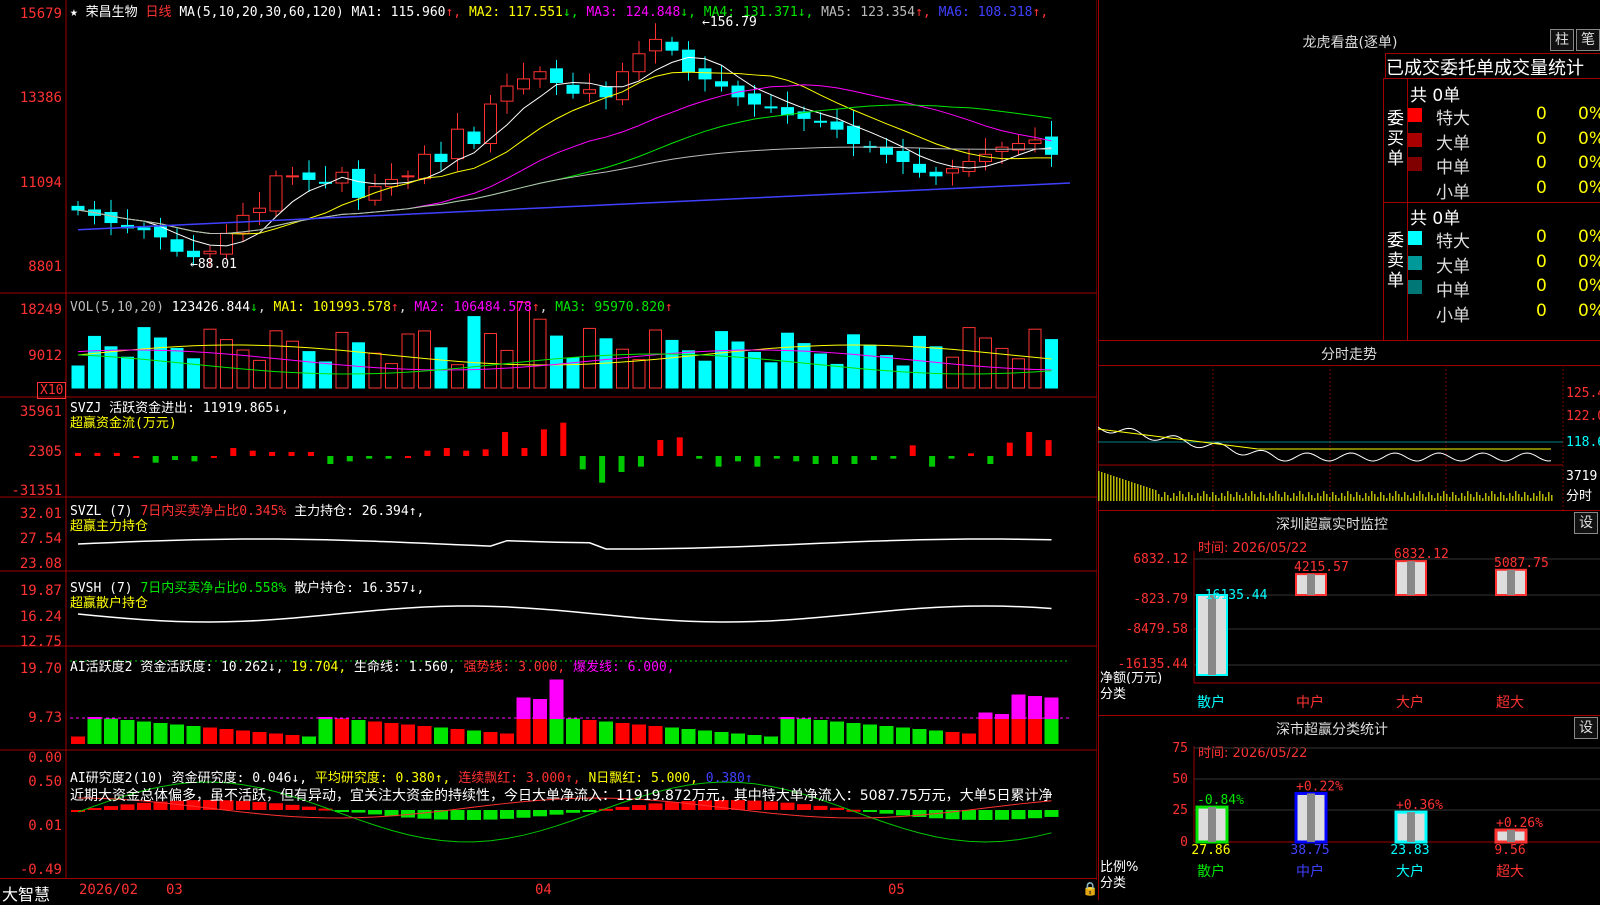 The width and height of the screenshot is (1600, 905). I want to click on buy-row: 大单 0 0%, so click(1504, 141).